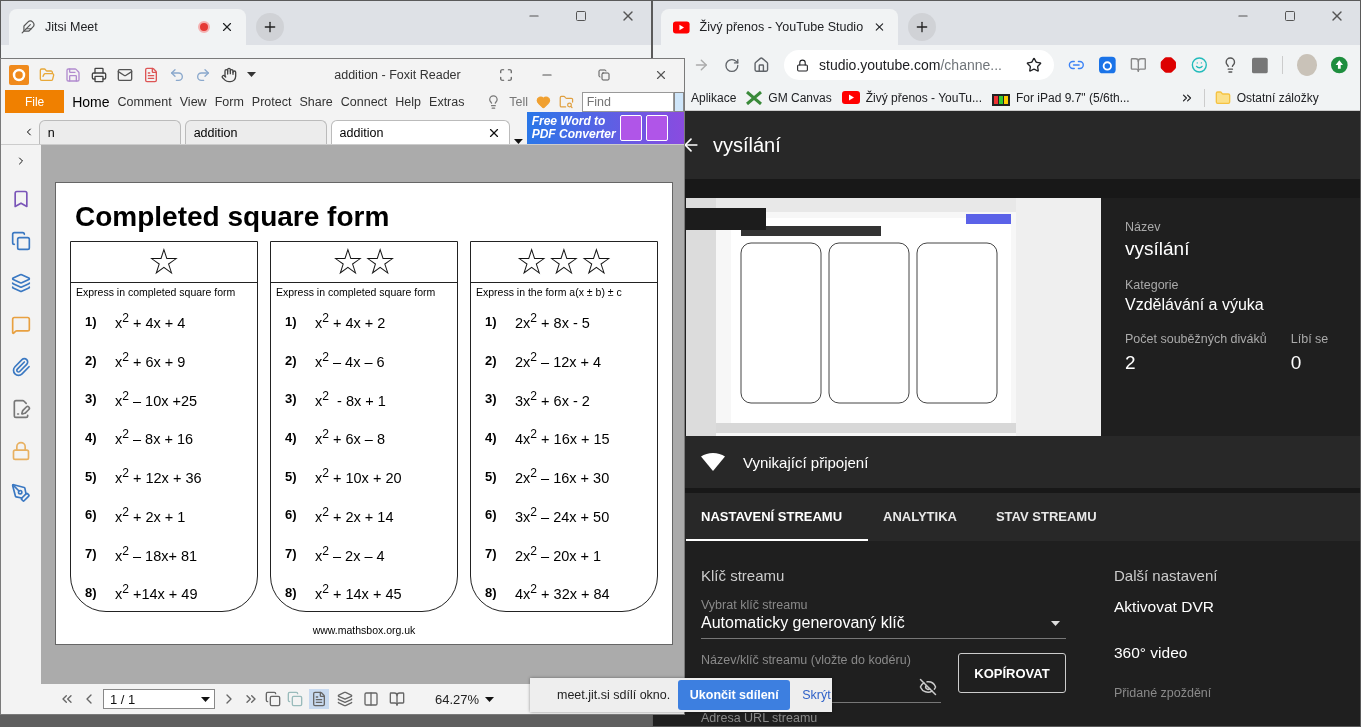  What do you see at coordinates (21, 409) in the screenshot?
I see `signature-icon` at bounding box center [21, 409].